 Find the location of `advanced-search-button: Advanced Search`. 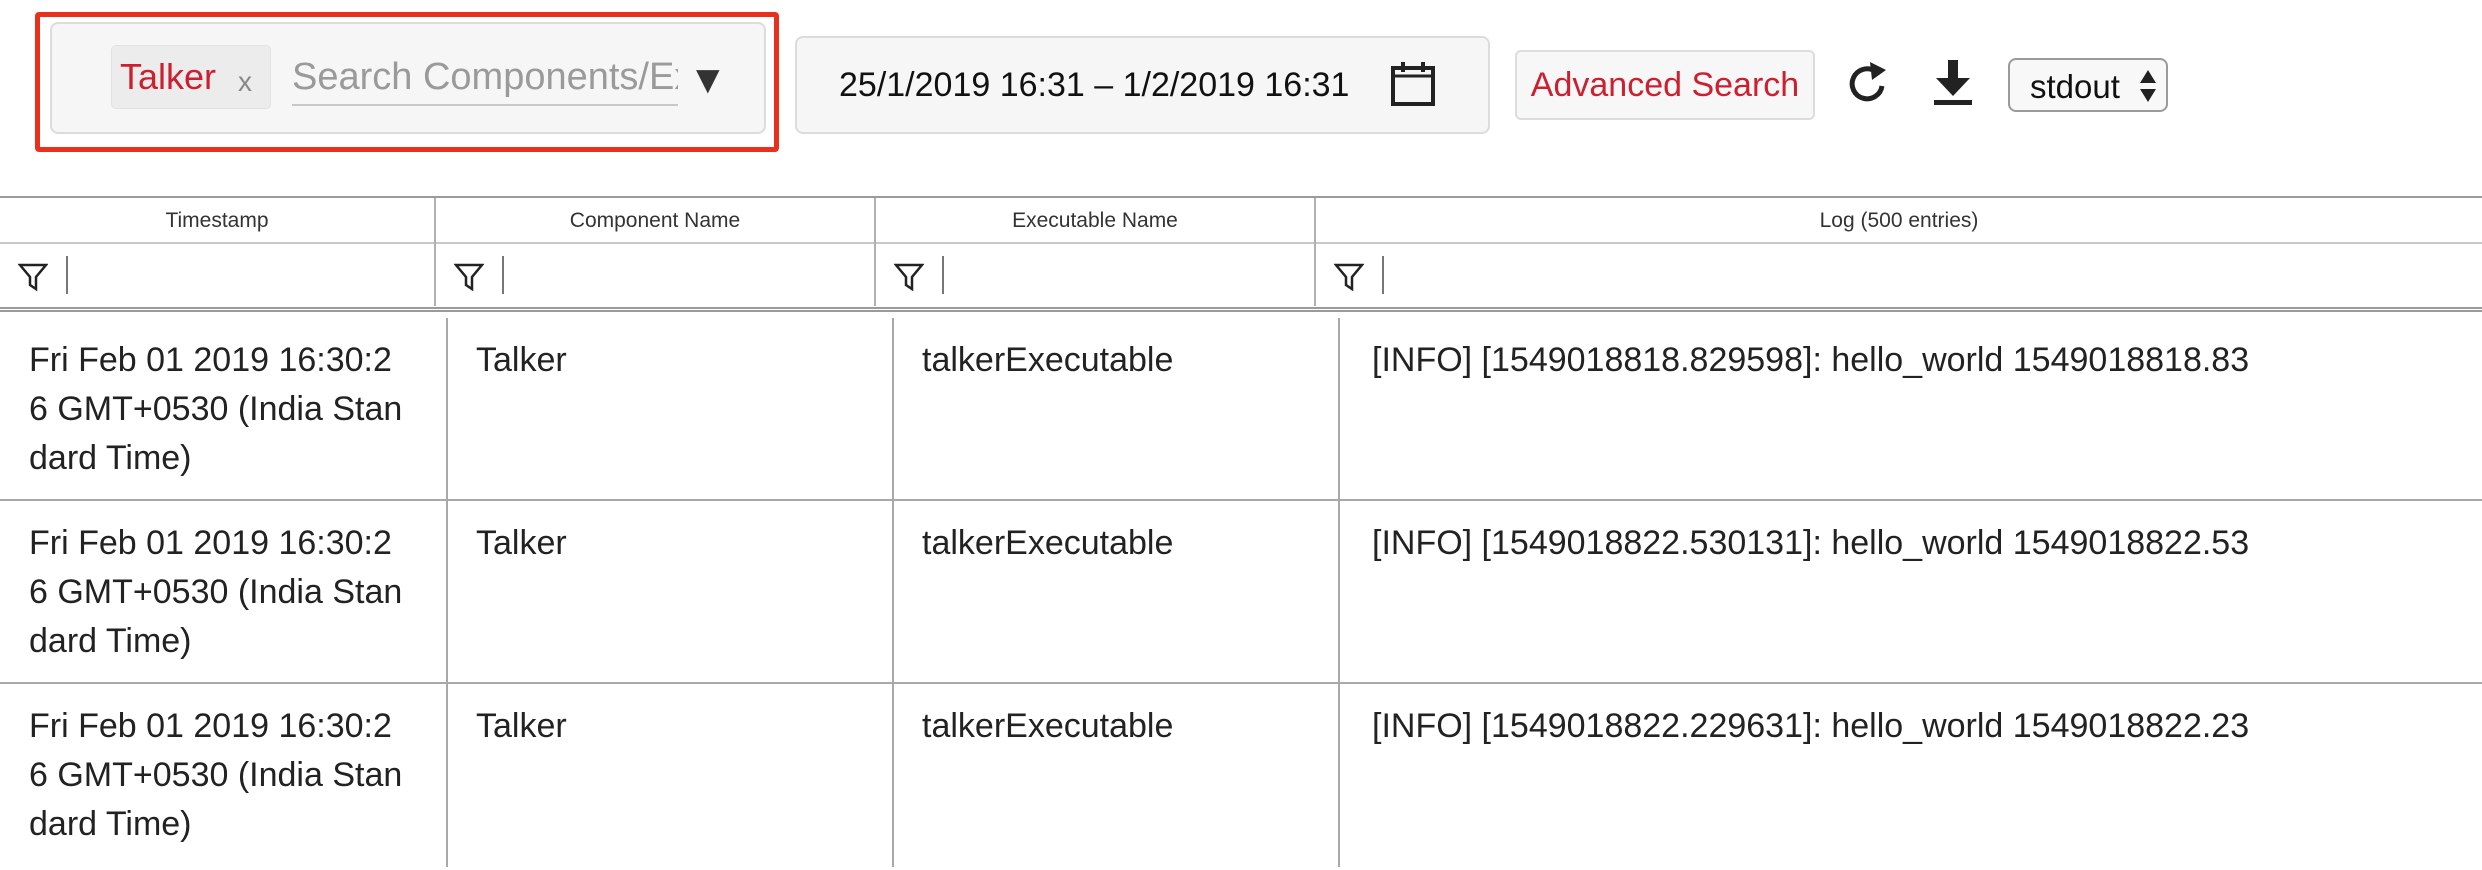

advanced-search-button: Advanced Search is located at coordinates (1665, 85).